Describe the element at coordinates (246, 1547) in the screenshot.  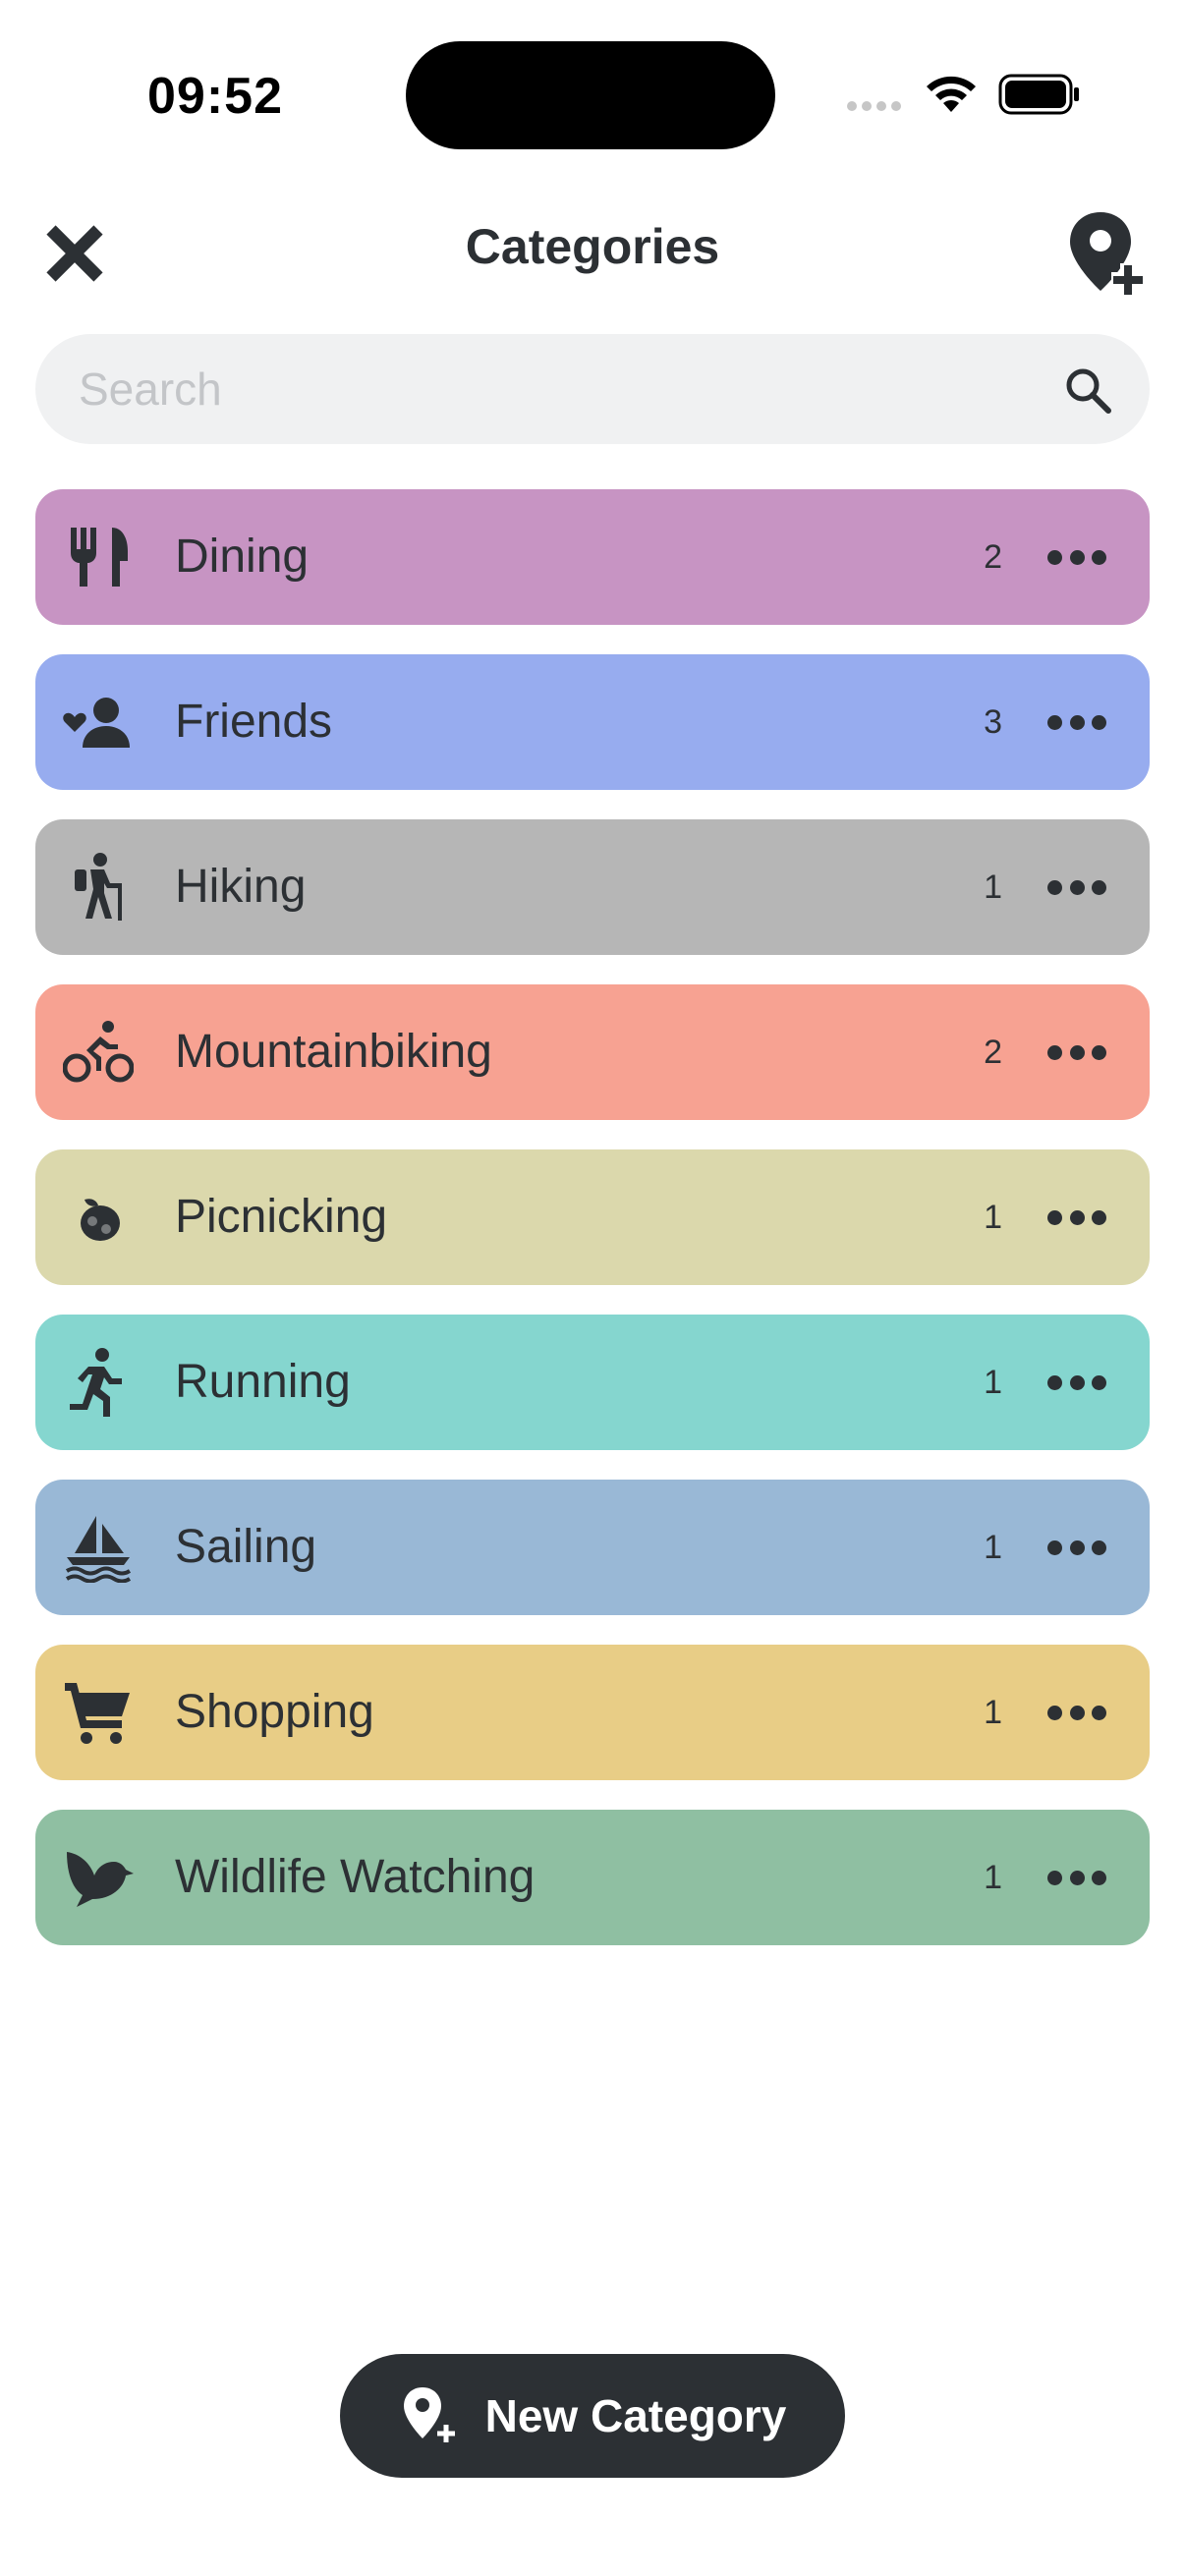
I see `category-label: Sailing` at that location.